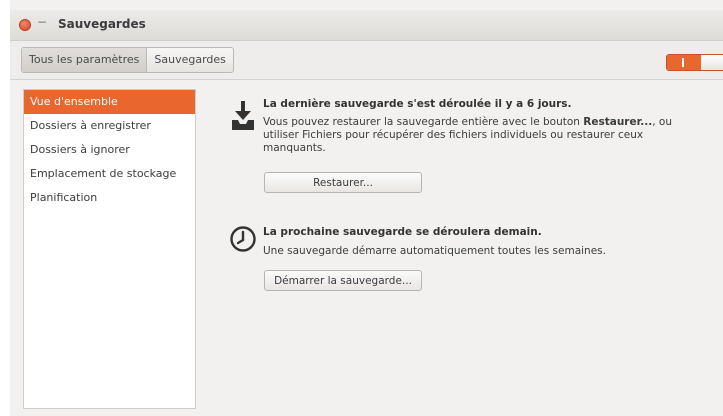  Describe the element at coordinates (712, 62) in the screenshot. I see `toggle-knob` at that location.